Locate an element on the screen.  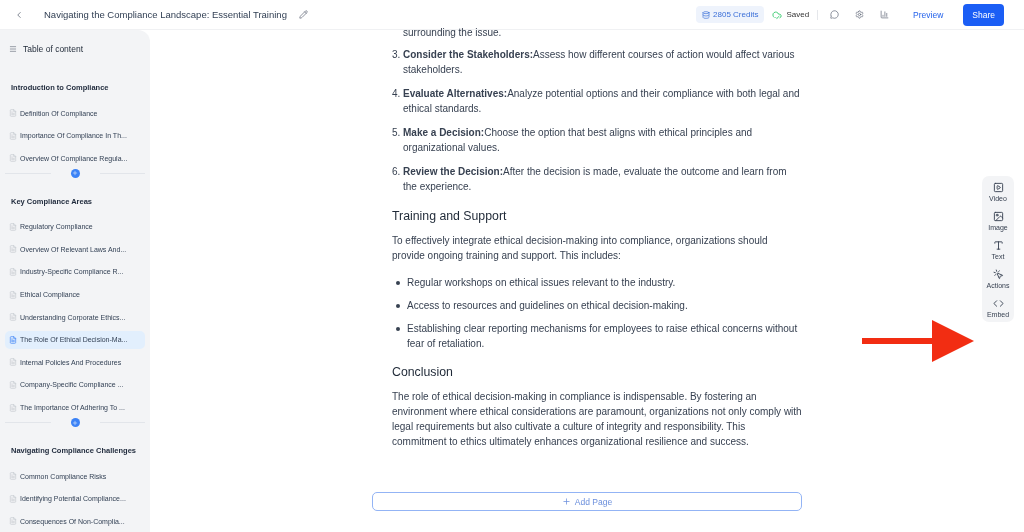
comment-button is located at coordinates (835, 14).